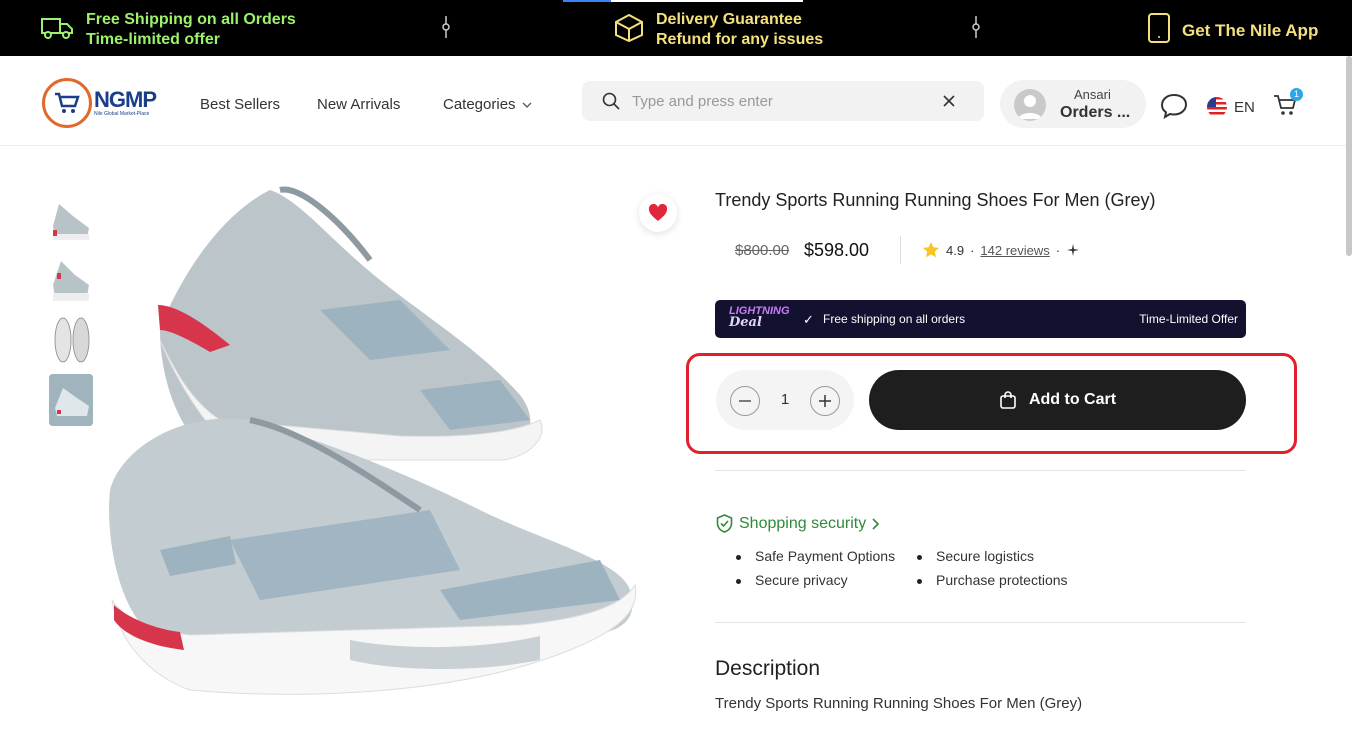 This screenshot has width=1352, height=754. I want to click on get-app-link: Get The Nile App, so click(1233, 30).